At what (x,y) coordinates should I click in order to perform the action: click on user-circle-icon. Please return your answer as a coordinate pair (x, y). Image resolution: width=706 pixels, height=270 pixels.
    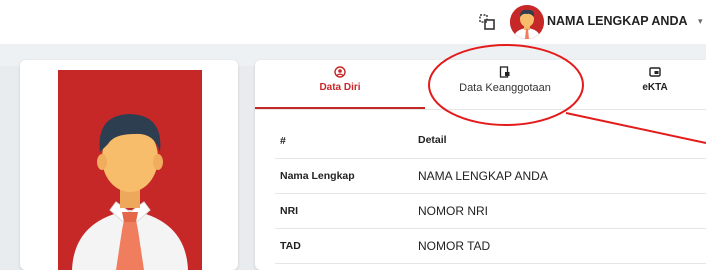
    Looking at the image, I should click on (340, 72).